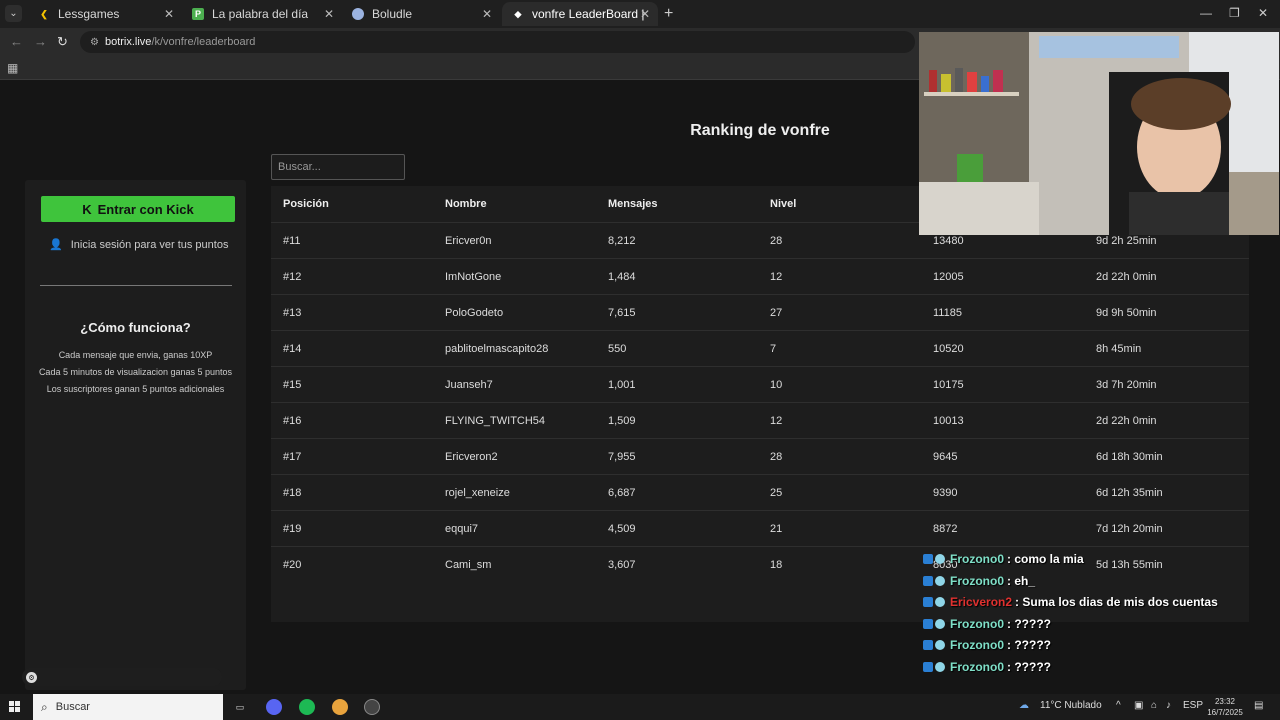 The image size is (1280, 720). Describe the element at coordinates (1045, 559) in the screenshot. I see `chat-text: : como la mia` at that location.